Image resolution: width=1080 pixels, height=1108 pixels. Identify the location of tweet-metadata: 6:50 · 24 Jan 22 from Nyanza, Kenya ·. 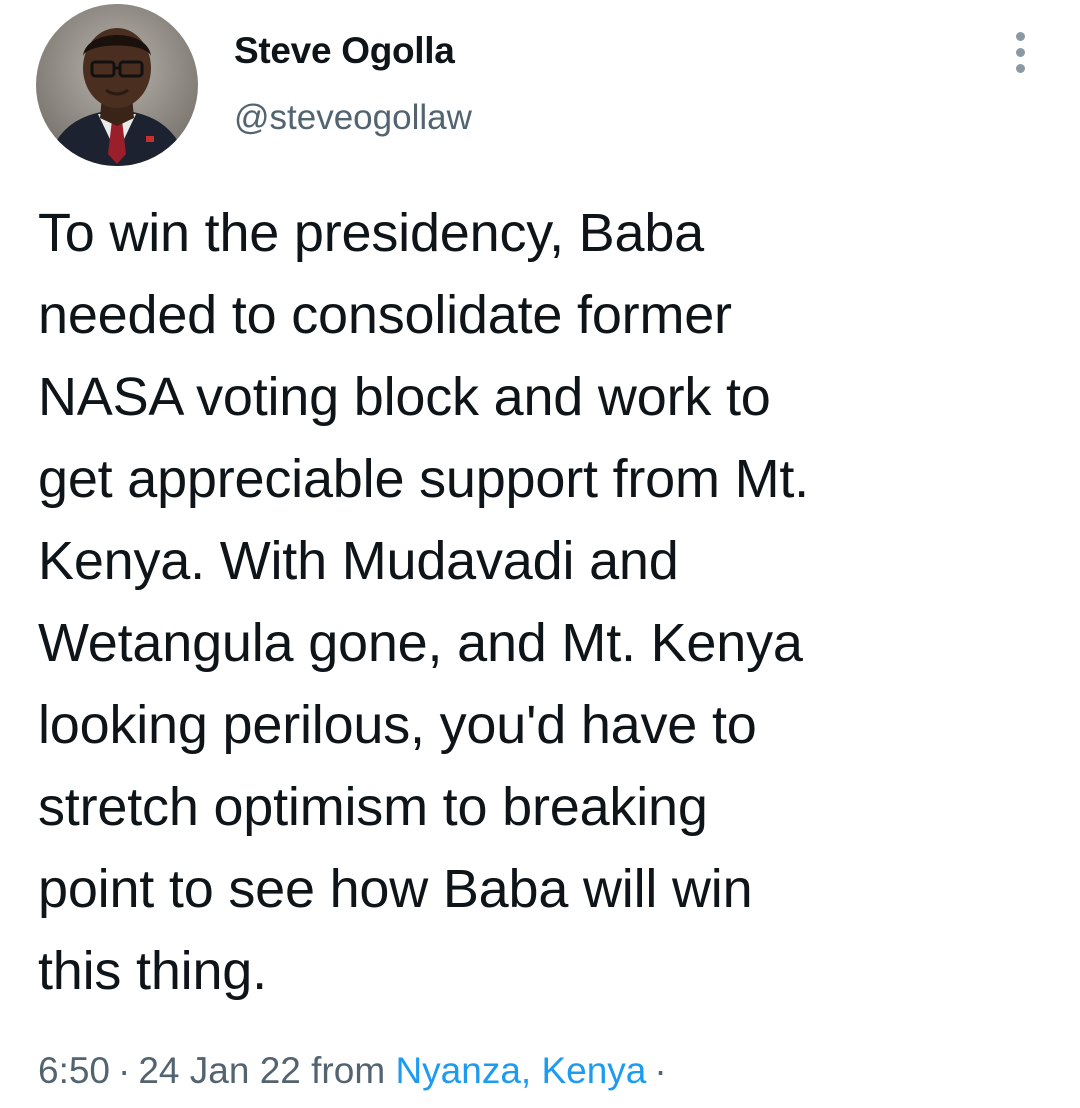
(356, 1071).